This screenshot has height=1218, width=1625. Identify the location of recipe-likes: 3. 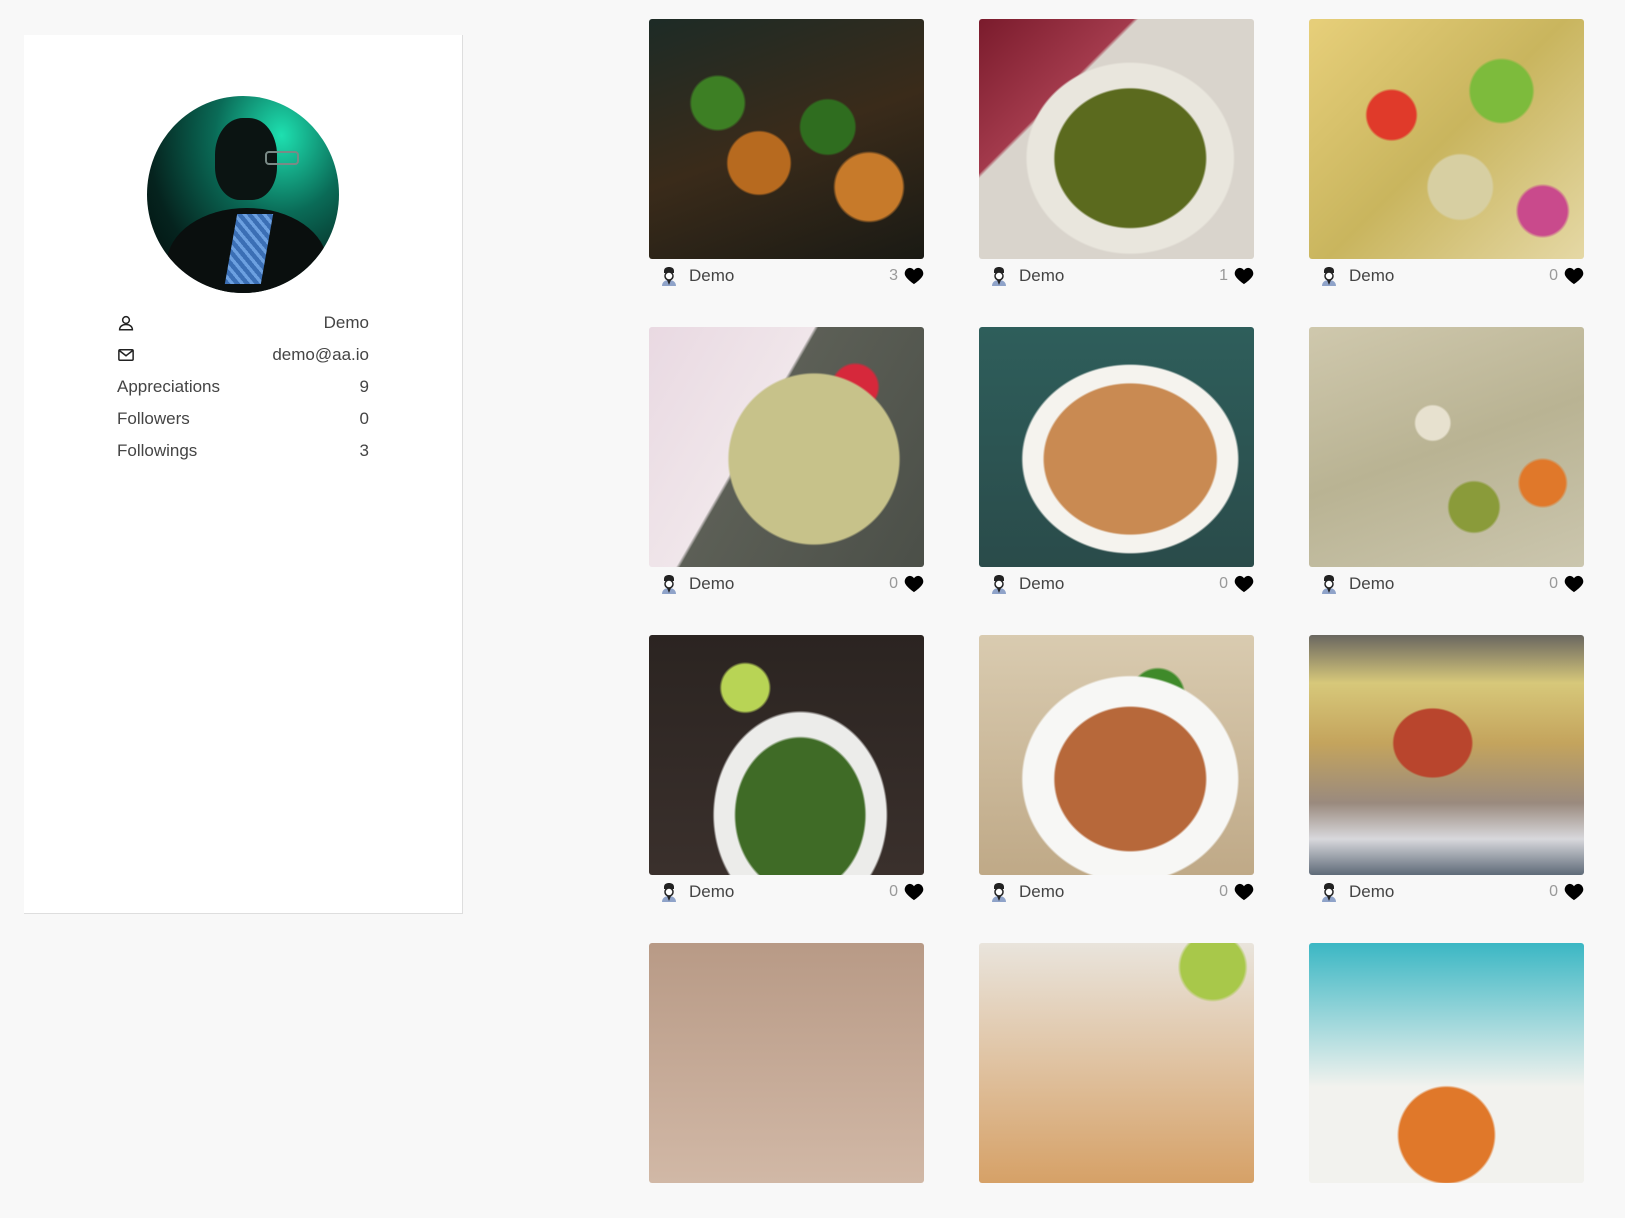
(906, 276).